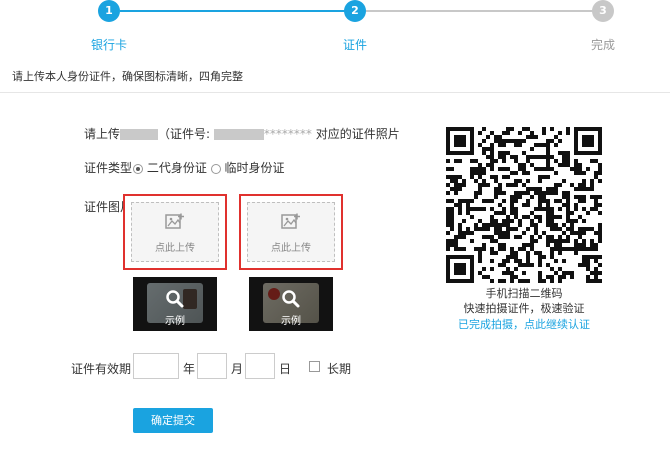  I want to click on long-term-label: 长期, so click(339, 369).